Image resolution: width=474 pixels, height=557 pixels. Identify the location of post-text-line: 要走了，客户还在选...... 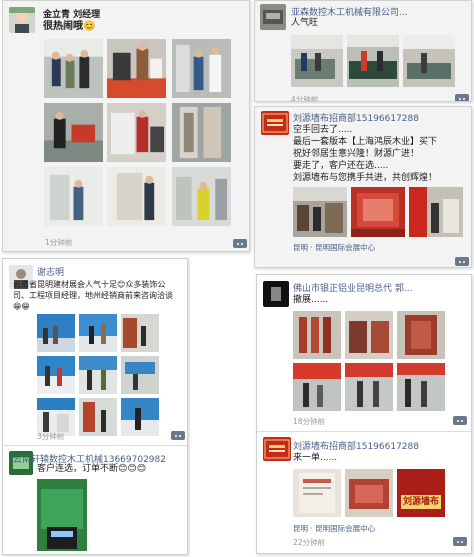
(341, 166).